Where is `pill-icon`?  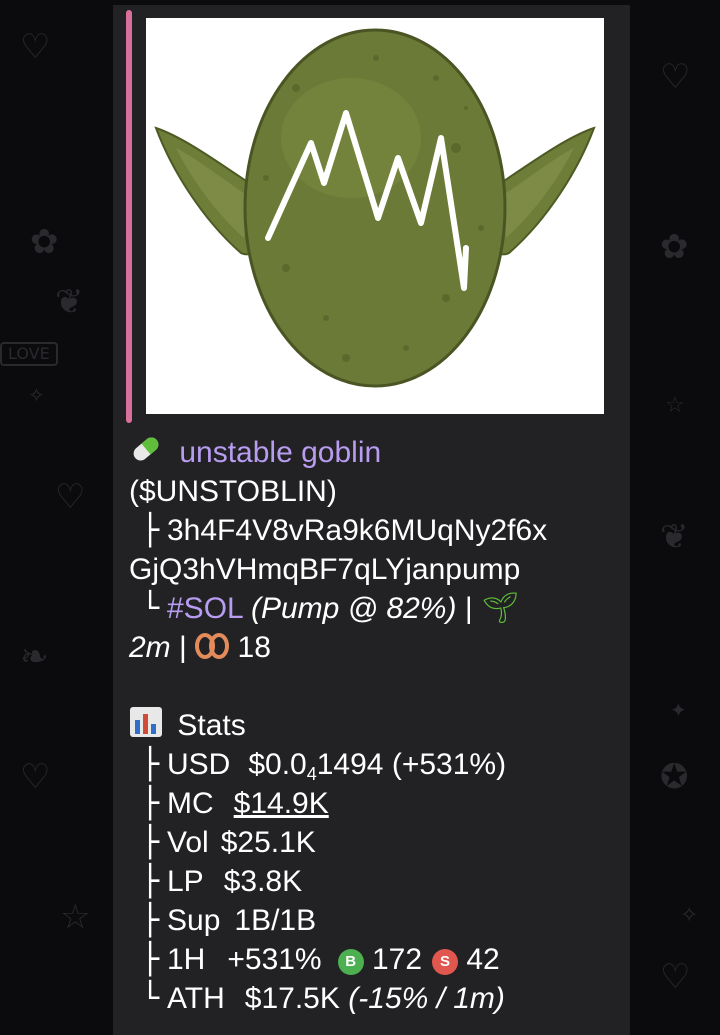
pill-icon is located at coordinates (146, 454).